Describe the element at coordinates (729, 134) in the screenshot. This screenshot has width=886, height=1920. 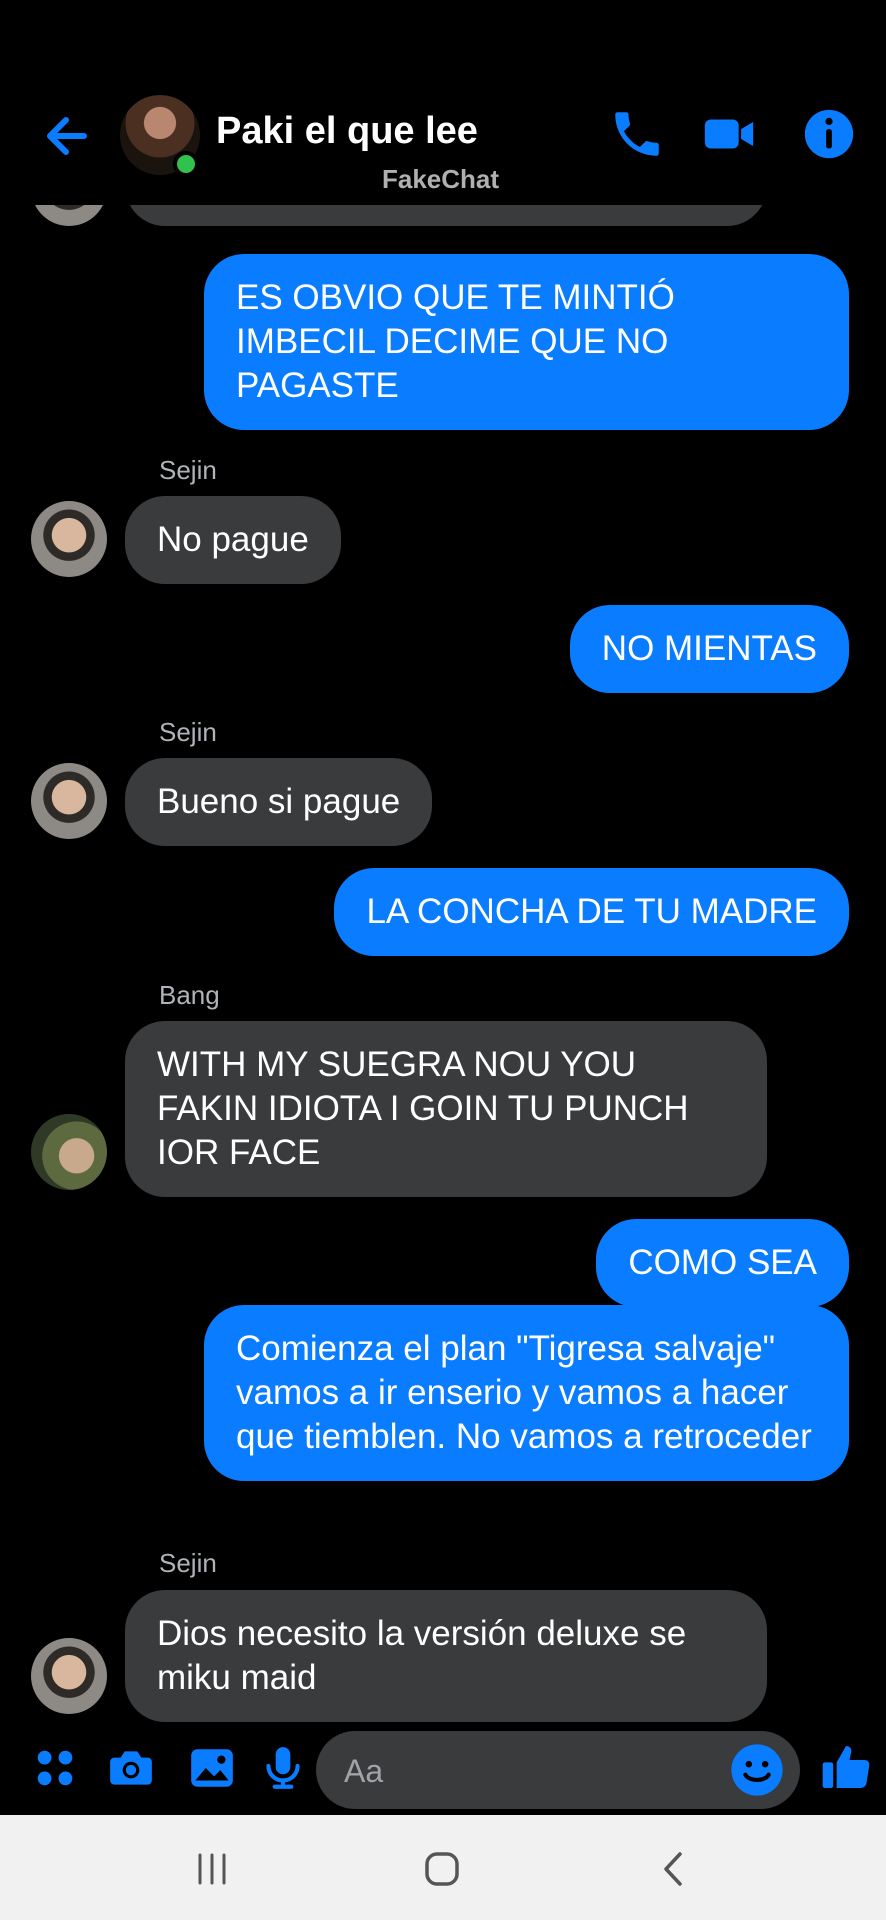
I see `video-camera-icon` at that location.